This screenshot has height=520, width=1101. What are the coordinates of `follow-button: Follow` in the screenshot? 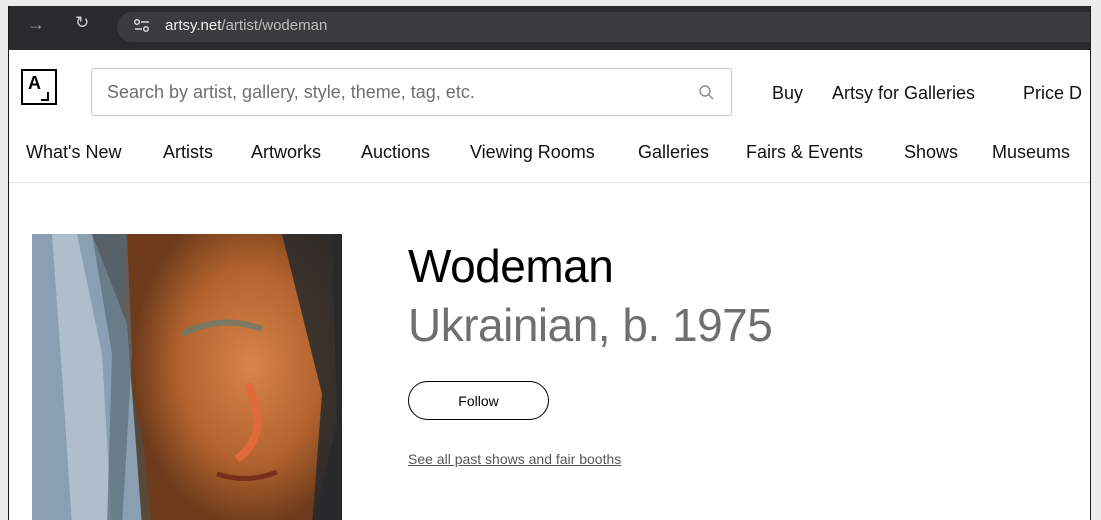 It's located at (478, 400).